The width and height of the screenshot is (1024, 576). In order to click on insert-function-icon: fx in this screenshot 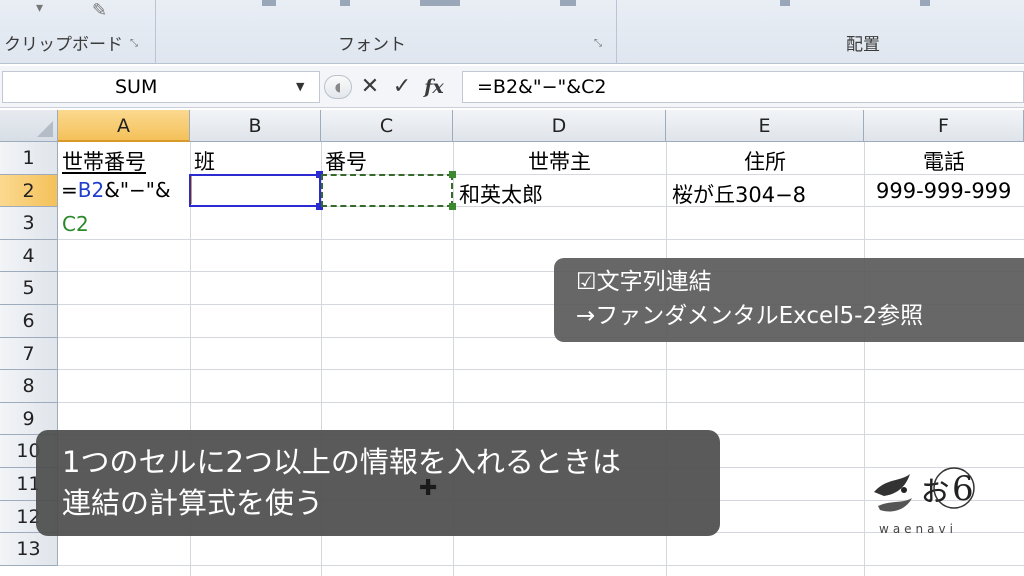, I will do `click(434, 87)`.